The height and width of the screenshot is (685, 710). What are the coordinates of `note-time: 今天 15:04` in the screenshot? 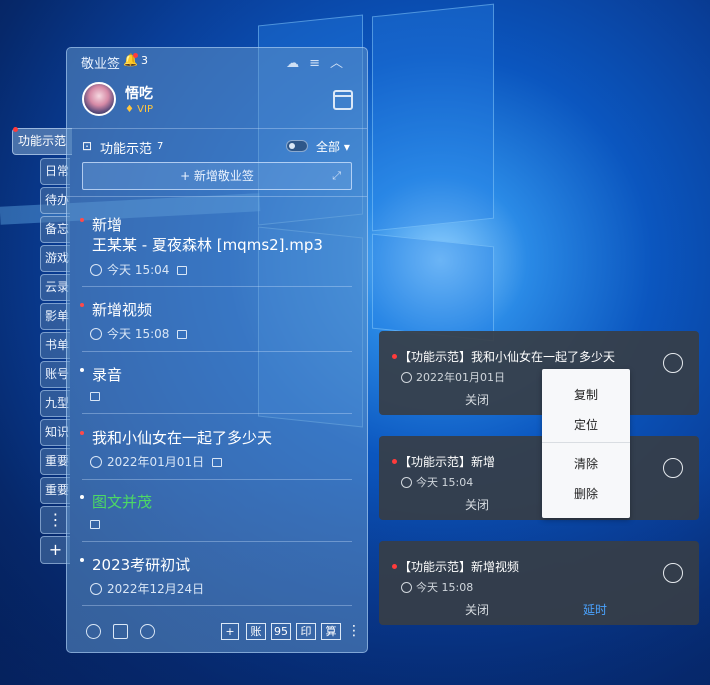 It's located at (138, 270).